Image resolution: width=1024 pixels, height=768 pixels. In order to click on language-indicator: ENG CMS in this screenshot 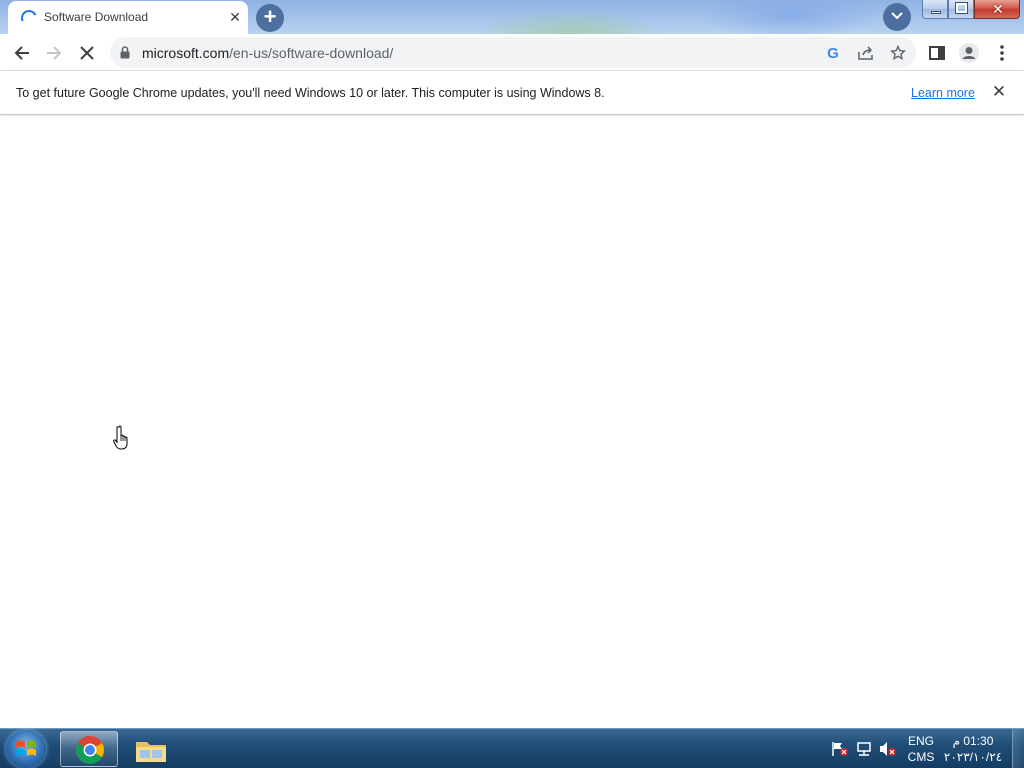, I will do `click(921, 749)`.